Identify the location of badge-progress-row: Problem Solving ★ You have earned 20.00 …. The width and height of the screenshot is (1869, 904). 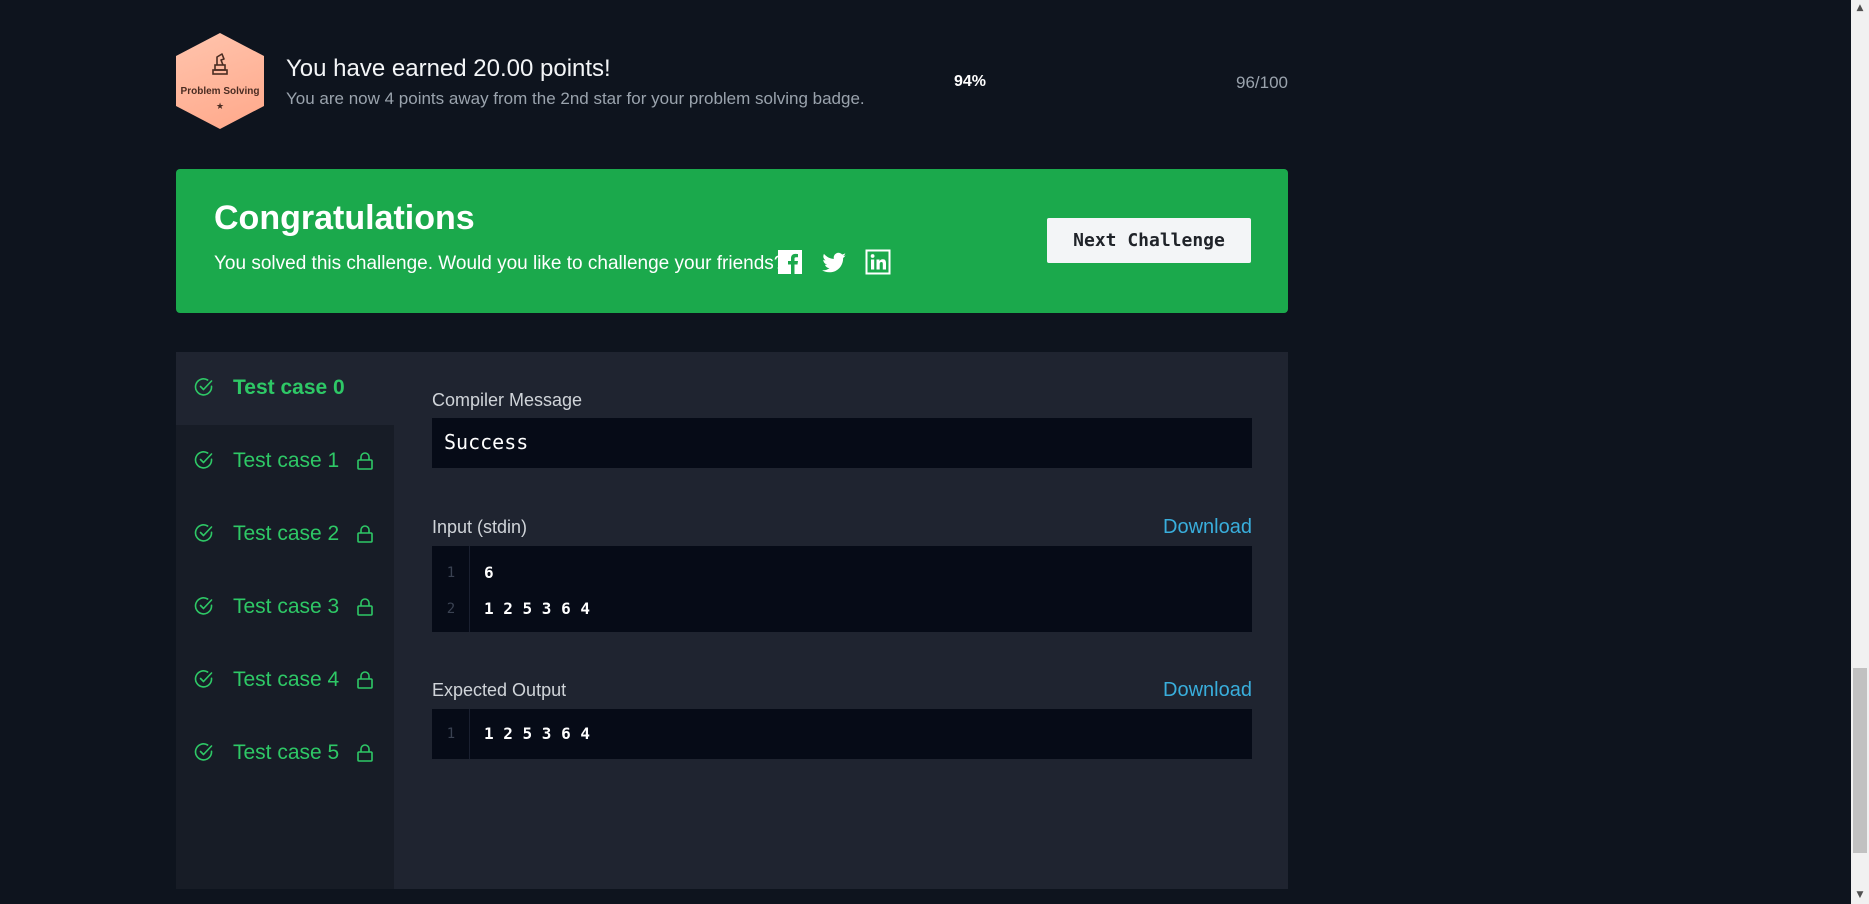
(773, 81).